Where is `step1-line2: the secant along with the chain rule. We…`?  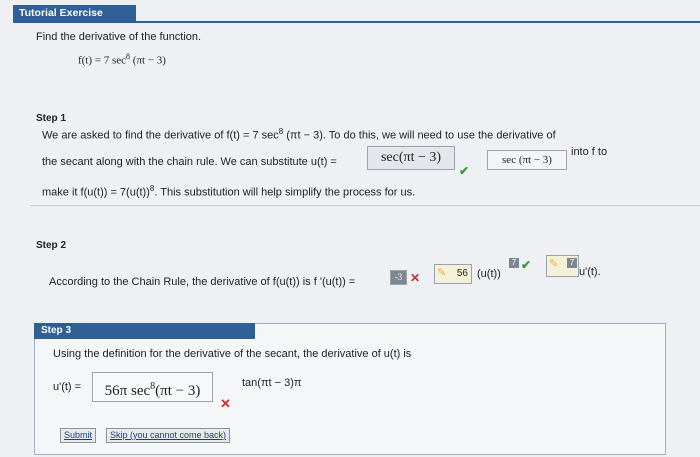
step1-line2: the secant along with the chain rule. We… is located at coordinates (189, 162).